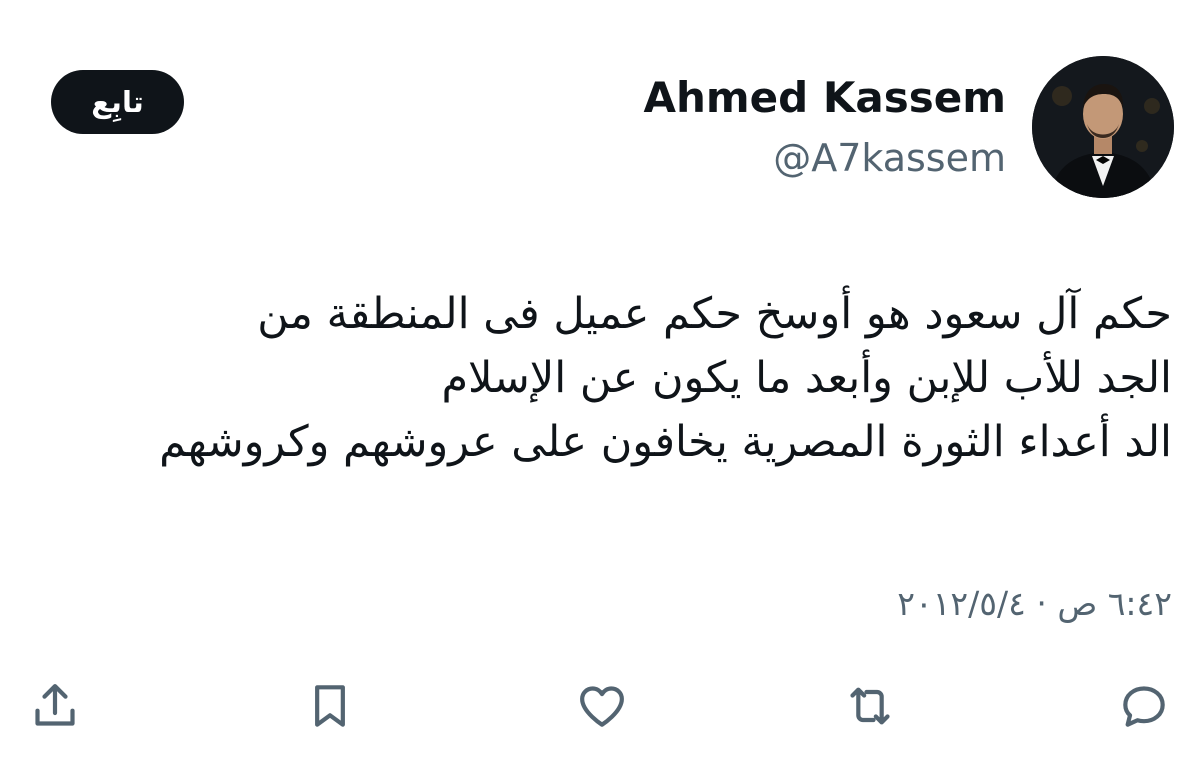  I want to click on retweet-arrows-icon, so click(870, 706).